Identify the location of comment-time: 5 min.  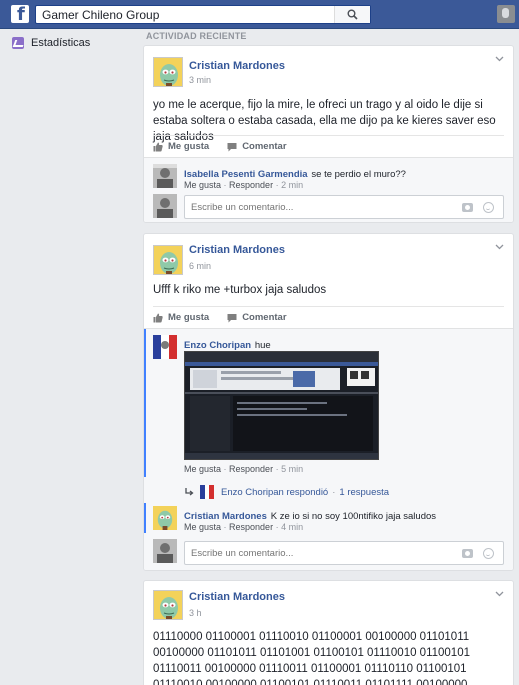
(292, 469).